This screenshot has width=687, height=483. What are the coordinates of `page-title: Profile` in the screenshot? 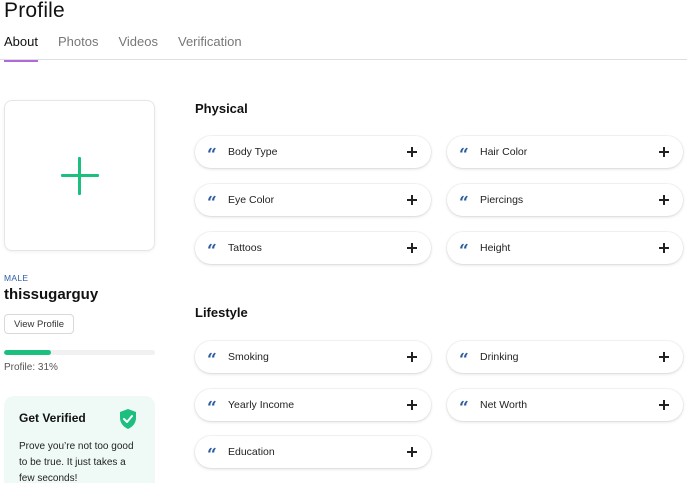 It's located at (34, 11).